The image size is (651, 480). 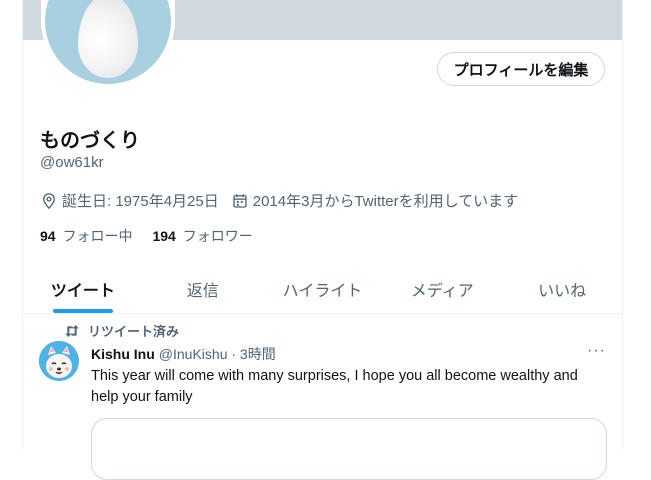 I want to click on location-pin-icon, so click(x=49, y=200).